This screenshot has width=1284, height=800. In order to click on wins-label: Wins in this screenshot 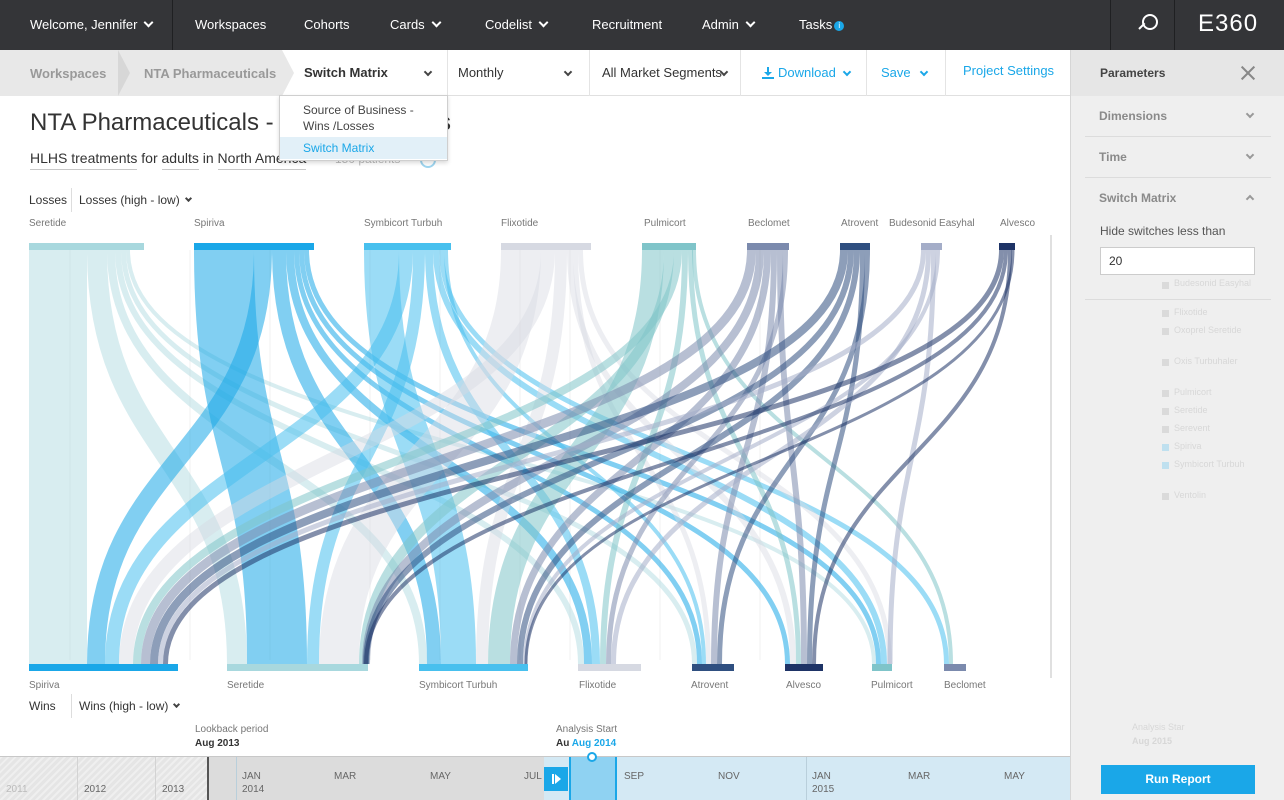, I will do `click(42, 706)`.